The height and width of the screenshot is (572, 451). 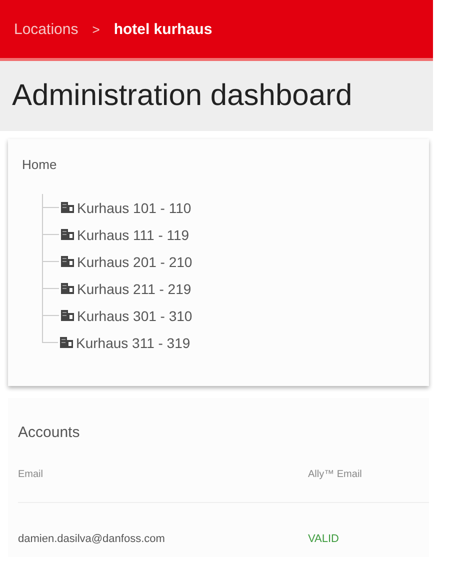 I want to click on column-header: Email, so click(x=31, y=474).